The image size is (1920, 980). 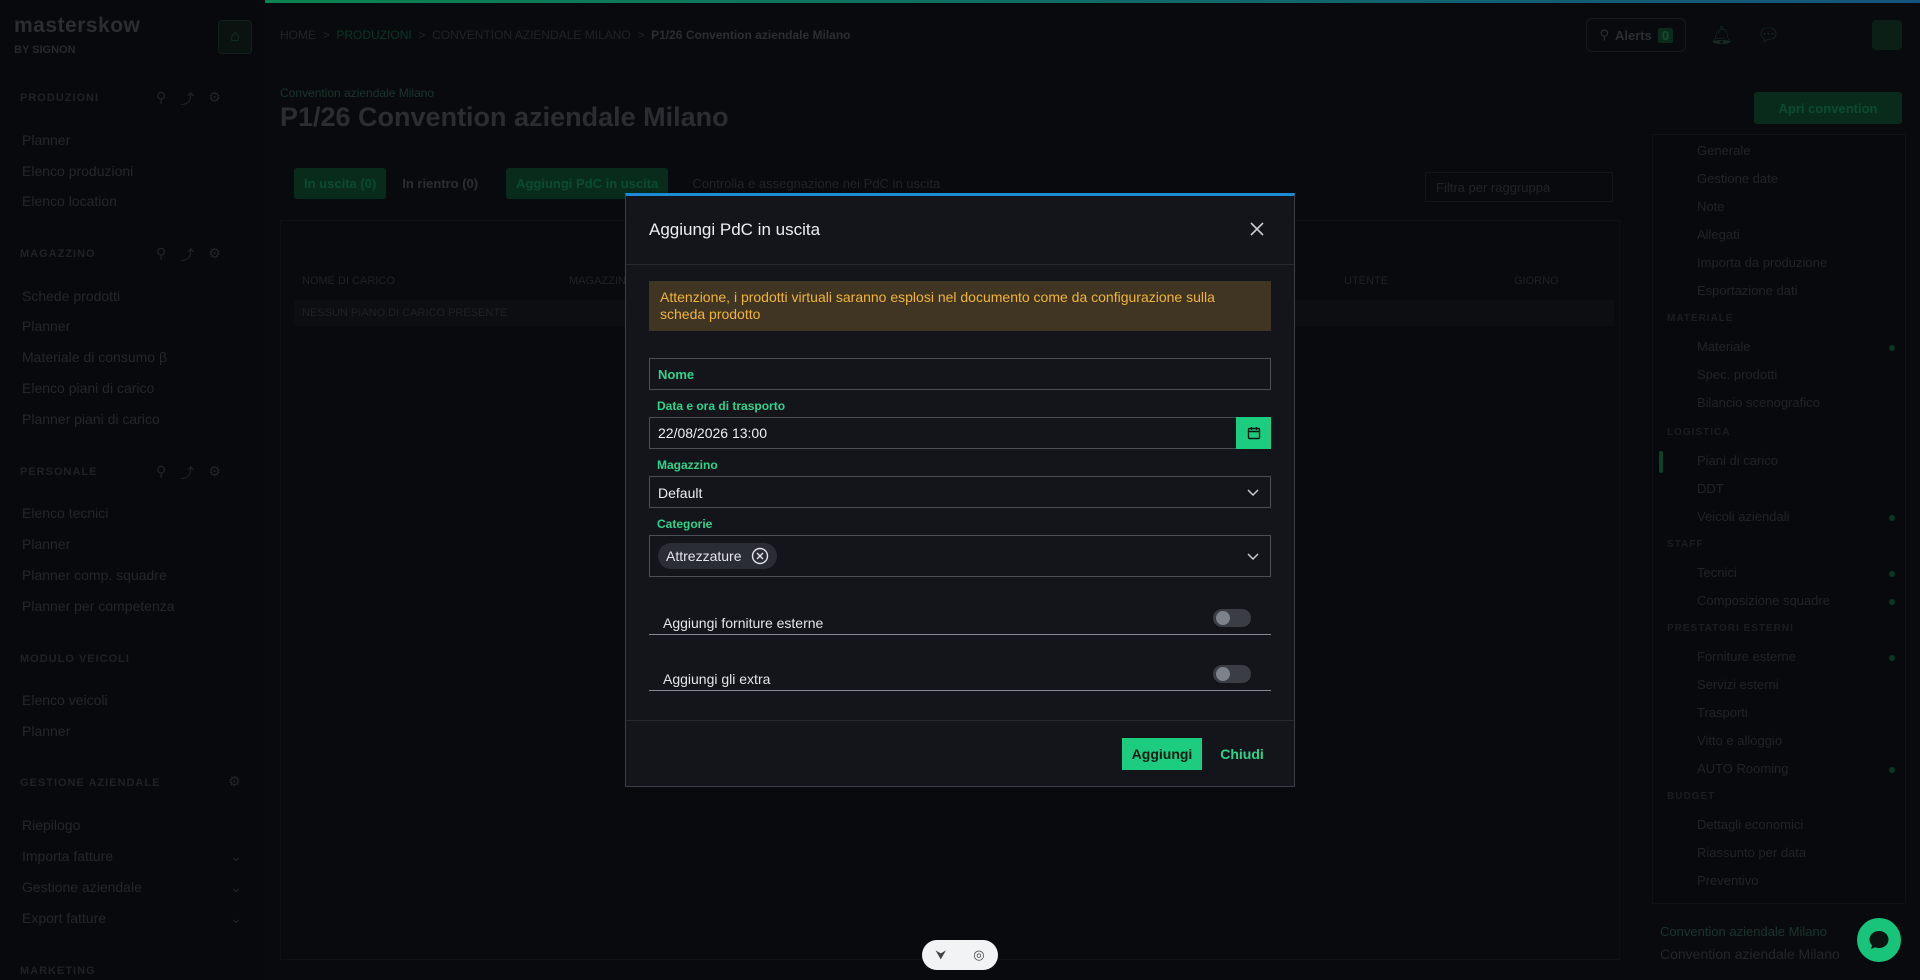 What do you see at coordinates (940, 433) in the screenshot?
I see `transport-date-input` at bounding box center [940, 433].